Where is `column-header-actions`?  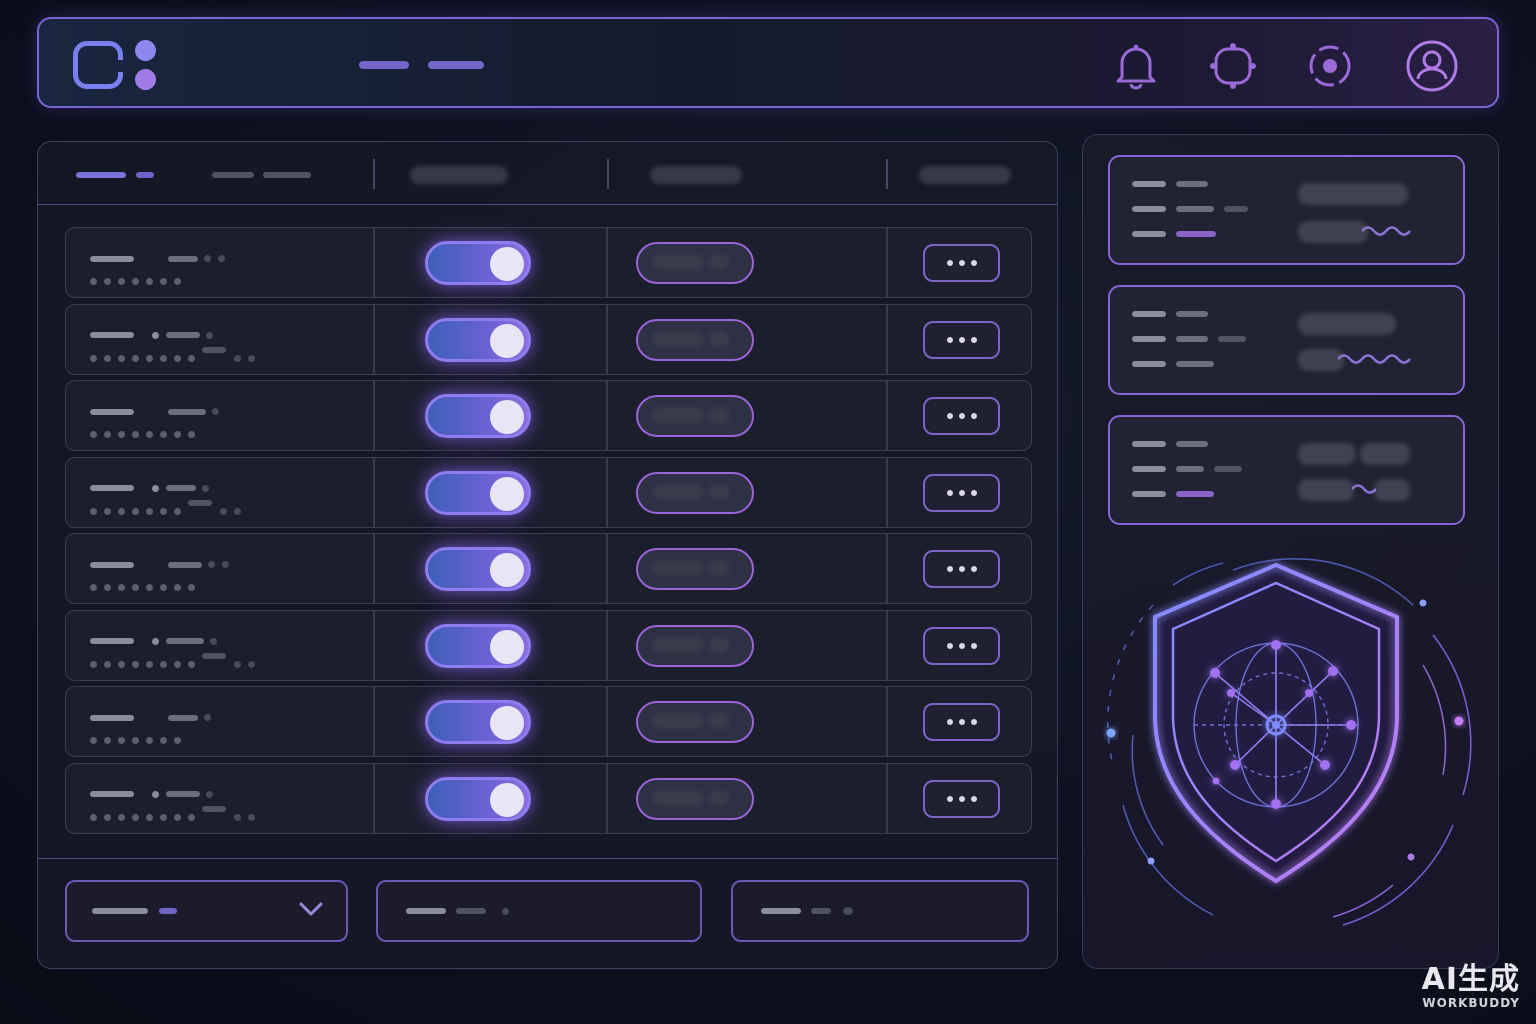
column-header-actions is located at coordinates (965, 175).